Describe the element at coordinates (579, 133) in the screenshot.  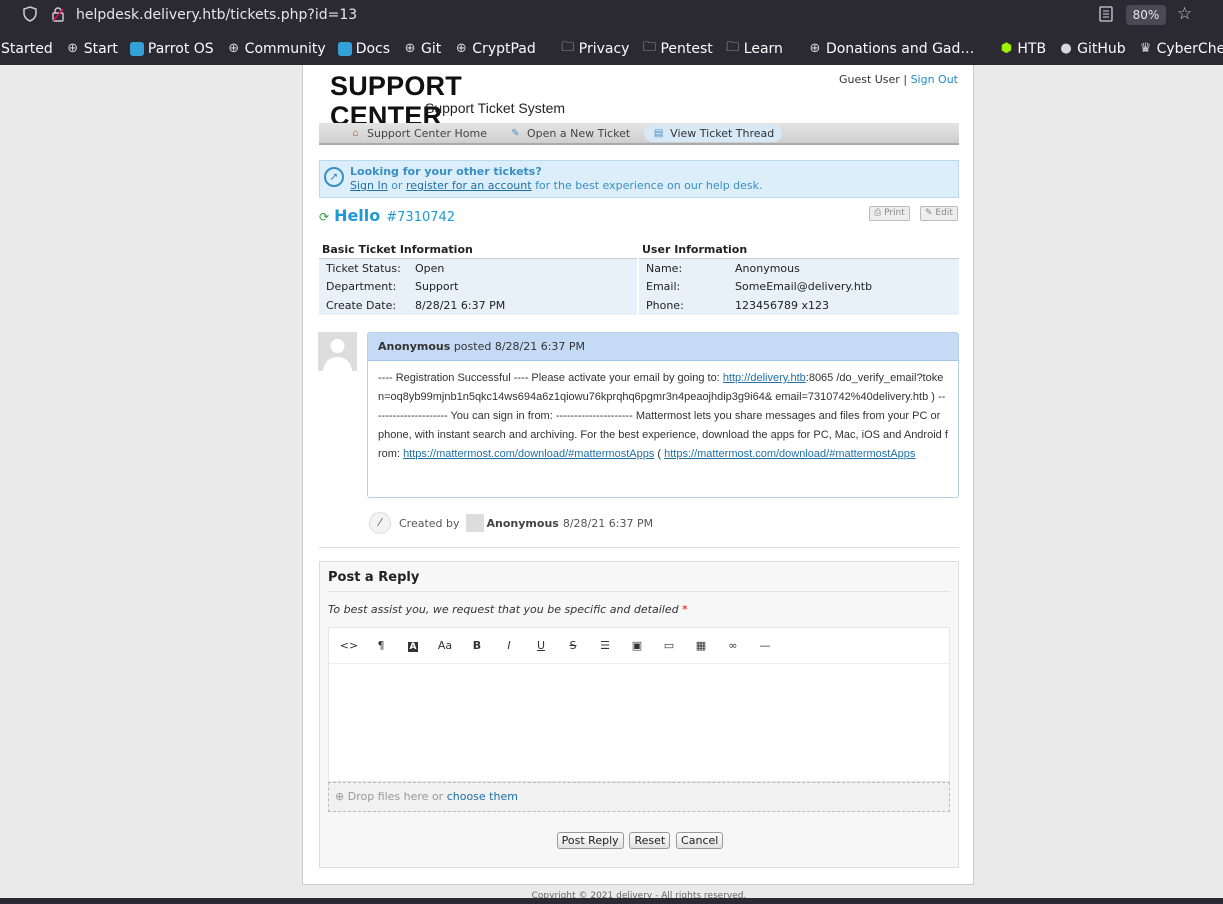
I see `nav-label: Open a New Ticket` at that location.